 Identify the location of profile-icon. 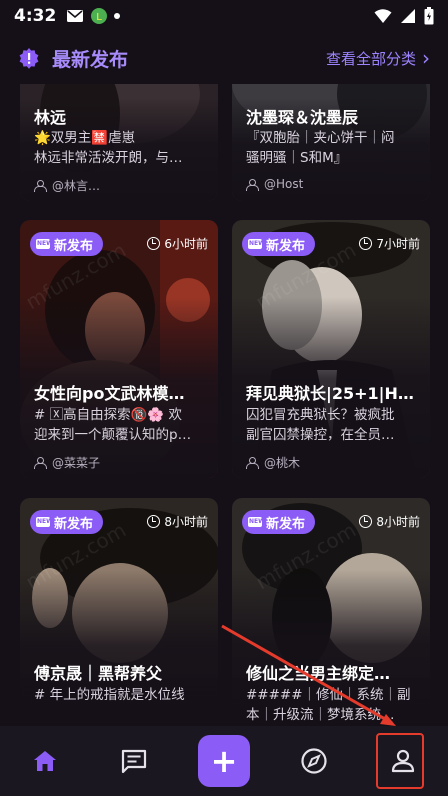
(403, 761).